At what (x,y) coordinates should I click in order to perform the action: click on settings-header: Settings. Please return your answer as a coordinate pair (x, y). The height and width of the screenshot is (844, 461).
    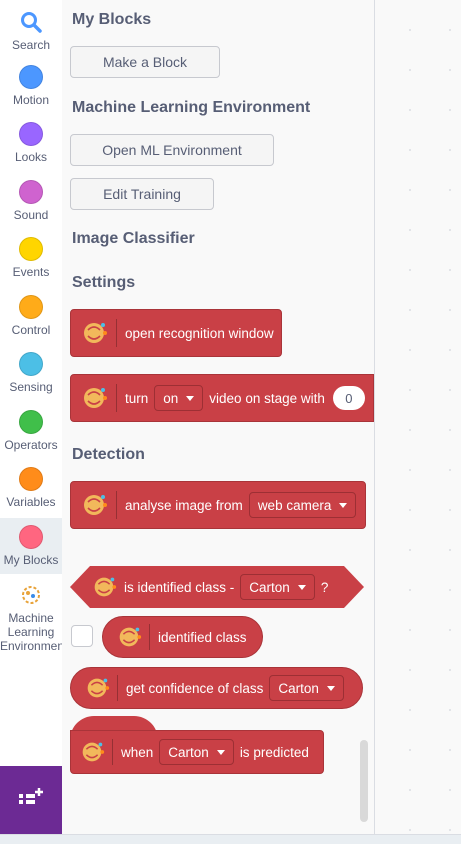
    Looking at the image, I should click on (104, 282).